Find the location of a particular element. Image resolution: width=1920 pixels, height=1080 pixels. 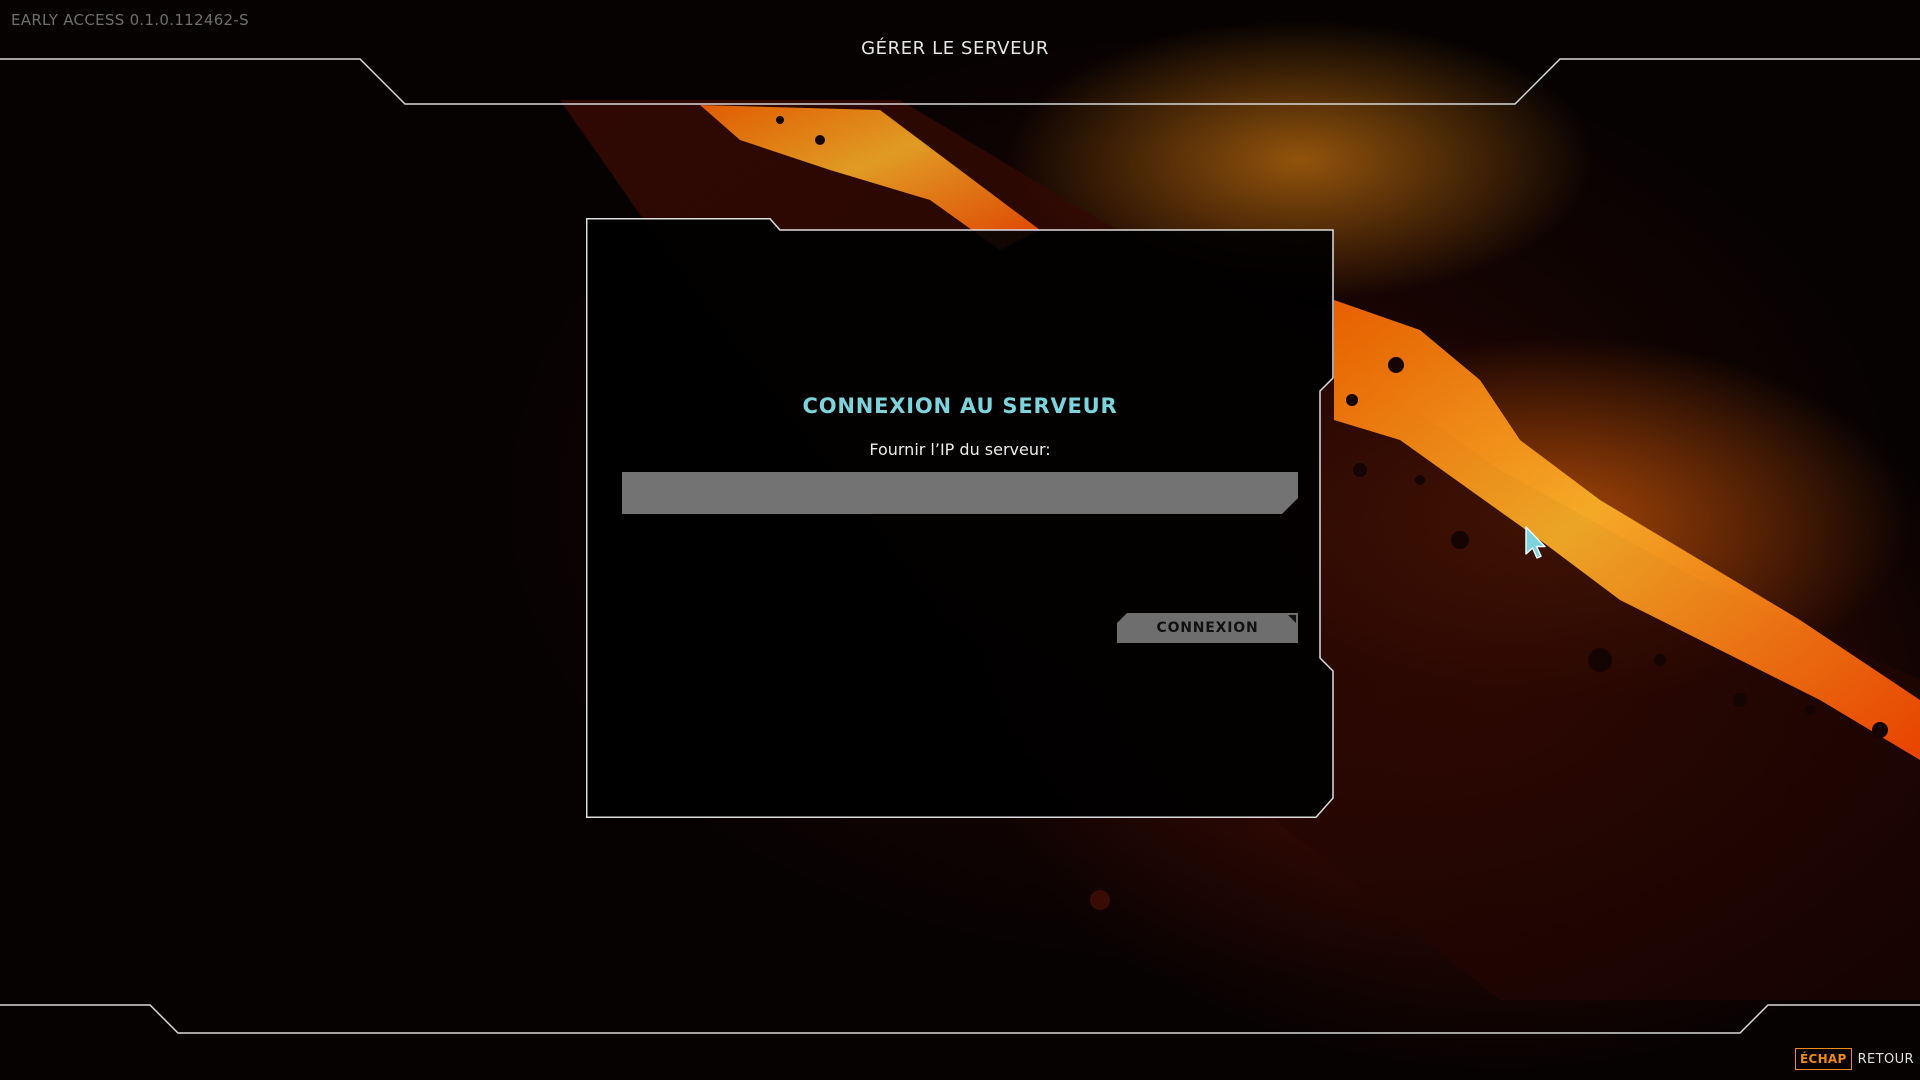

server-ip-input is located at coordinates (960, 493).